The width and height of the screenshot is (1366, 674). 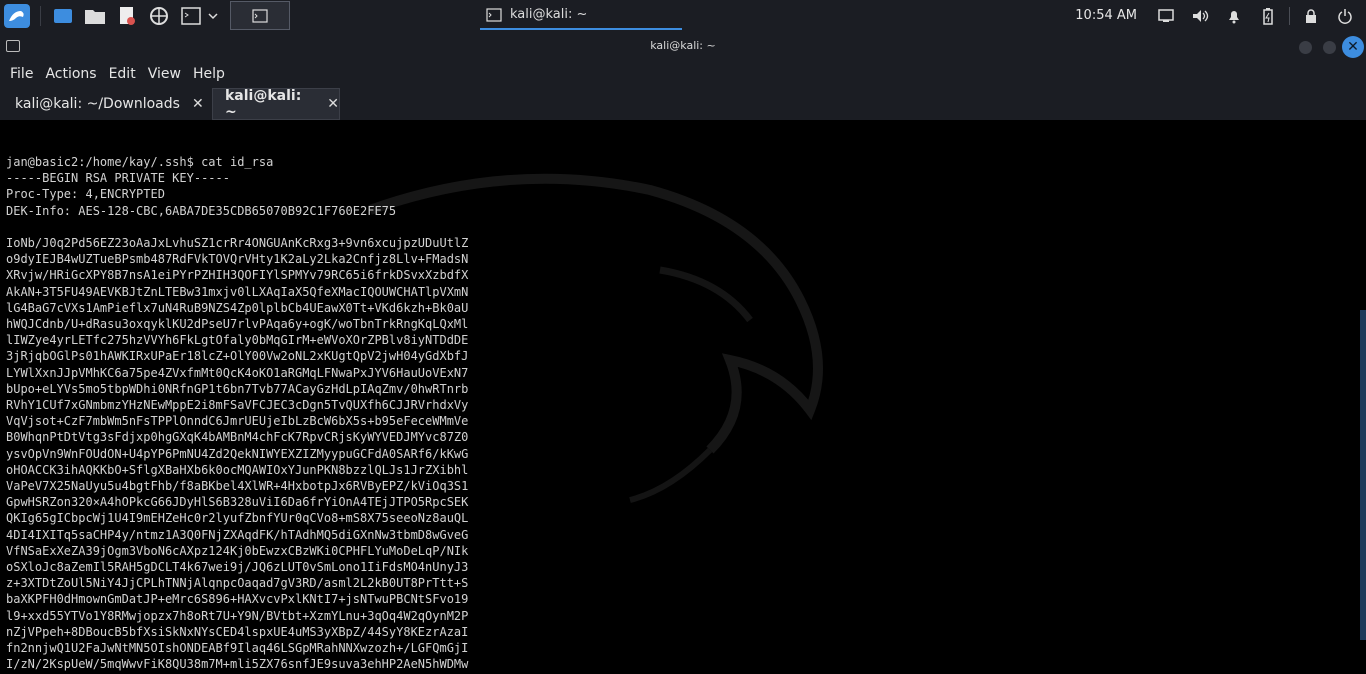 I want to click on tab-bar: kali@kali: ~/Downloads ✕ kali@kali: ~ ✕, so click(x=683, y=103).